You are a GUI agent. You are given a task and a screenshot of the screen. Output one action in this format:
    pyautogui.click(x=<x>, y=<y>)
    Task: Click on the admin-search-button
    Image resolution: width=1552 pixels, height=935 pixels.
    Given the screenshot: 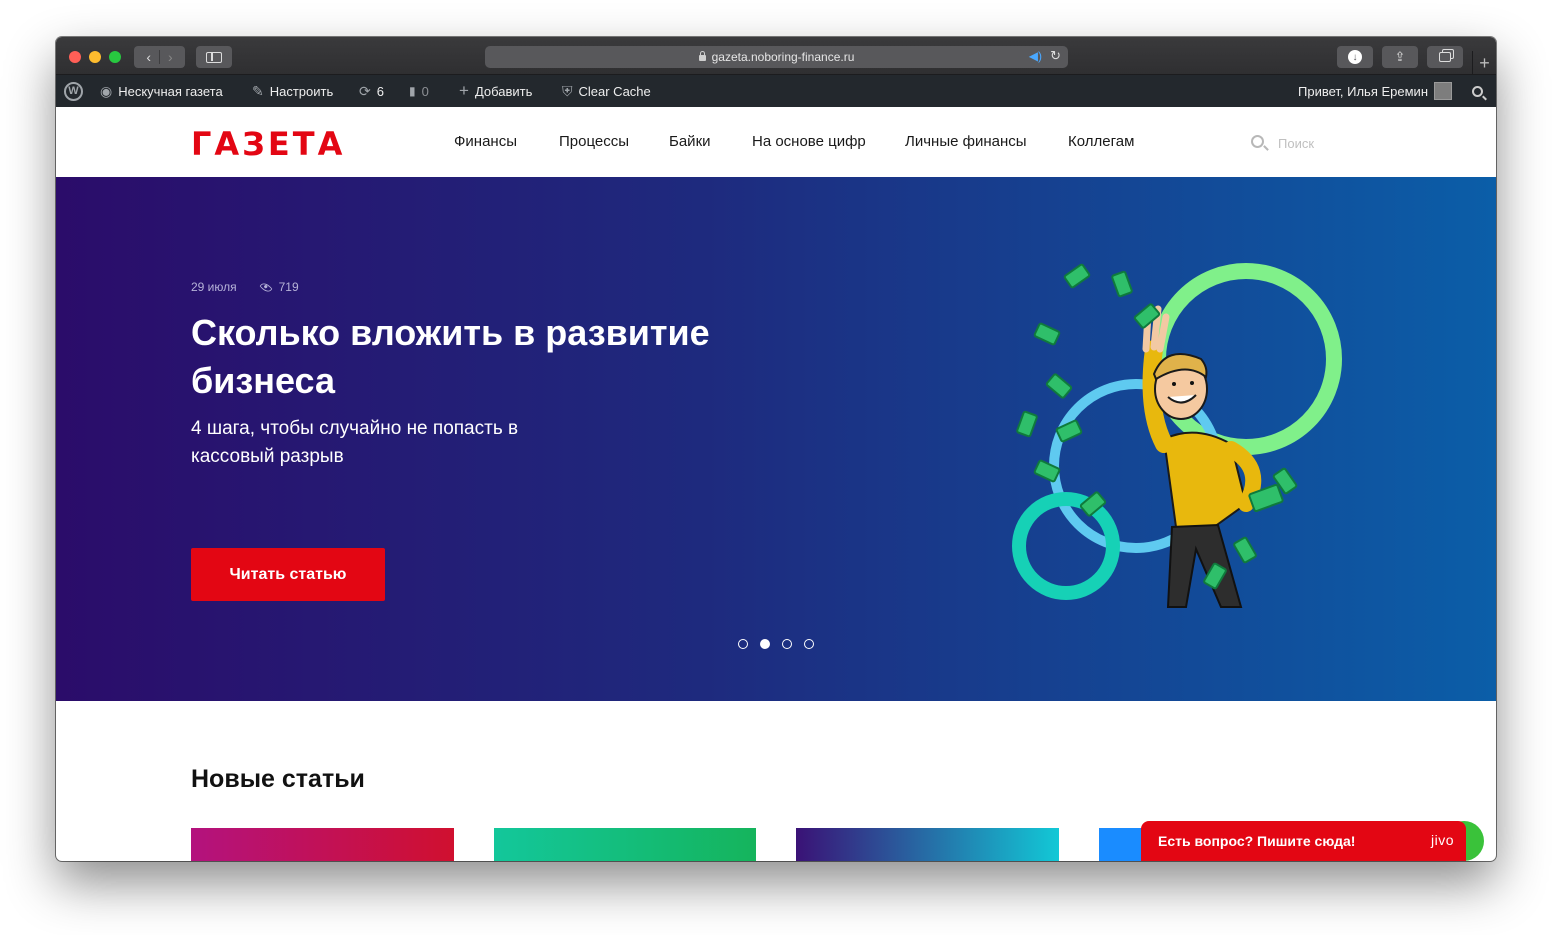 What is the action you would take?
    pyautogui.click(x=1479, y=91)
    